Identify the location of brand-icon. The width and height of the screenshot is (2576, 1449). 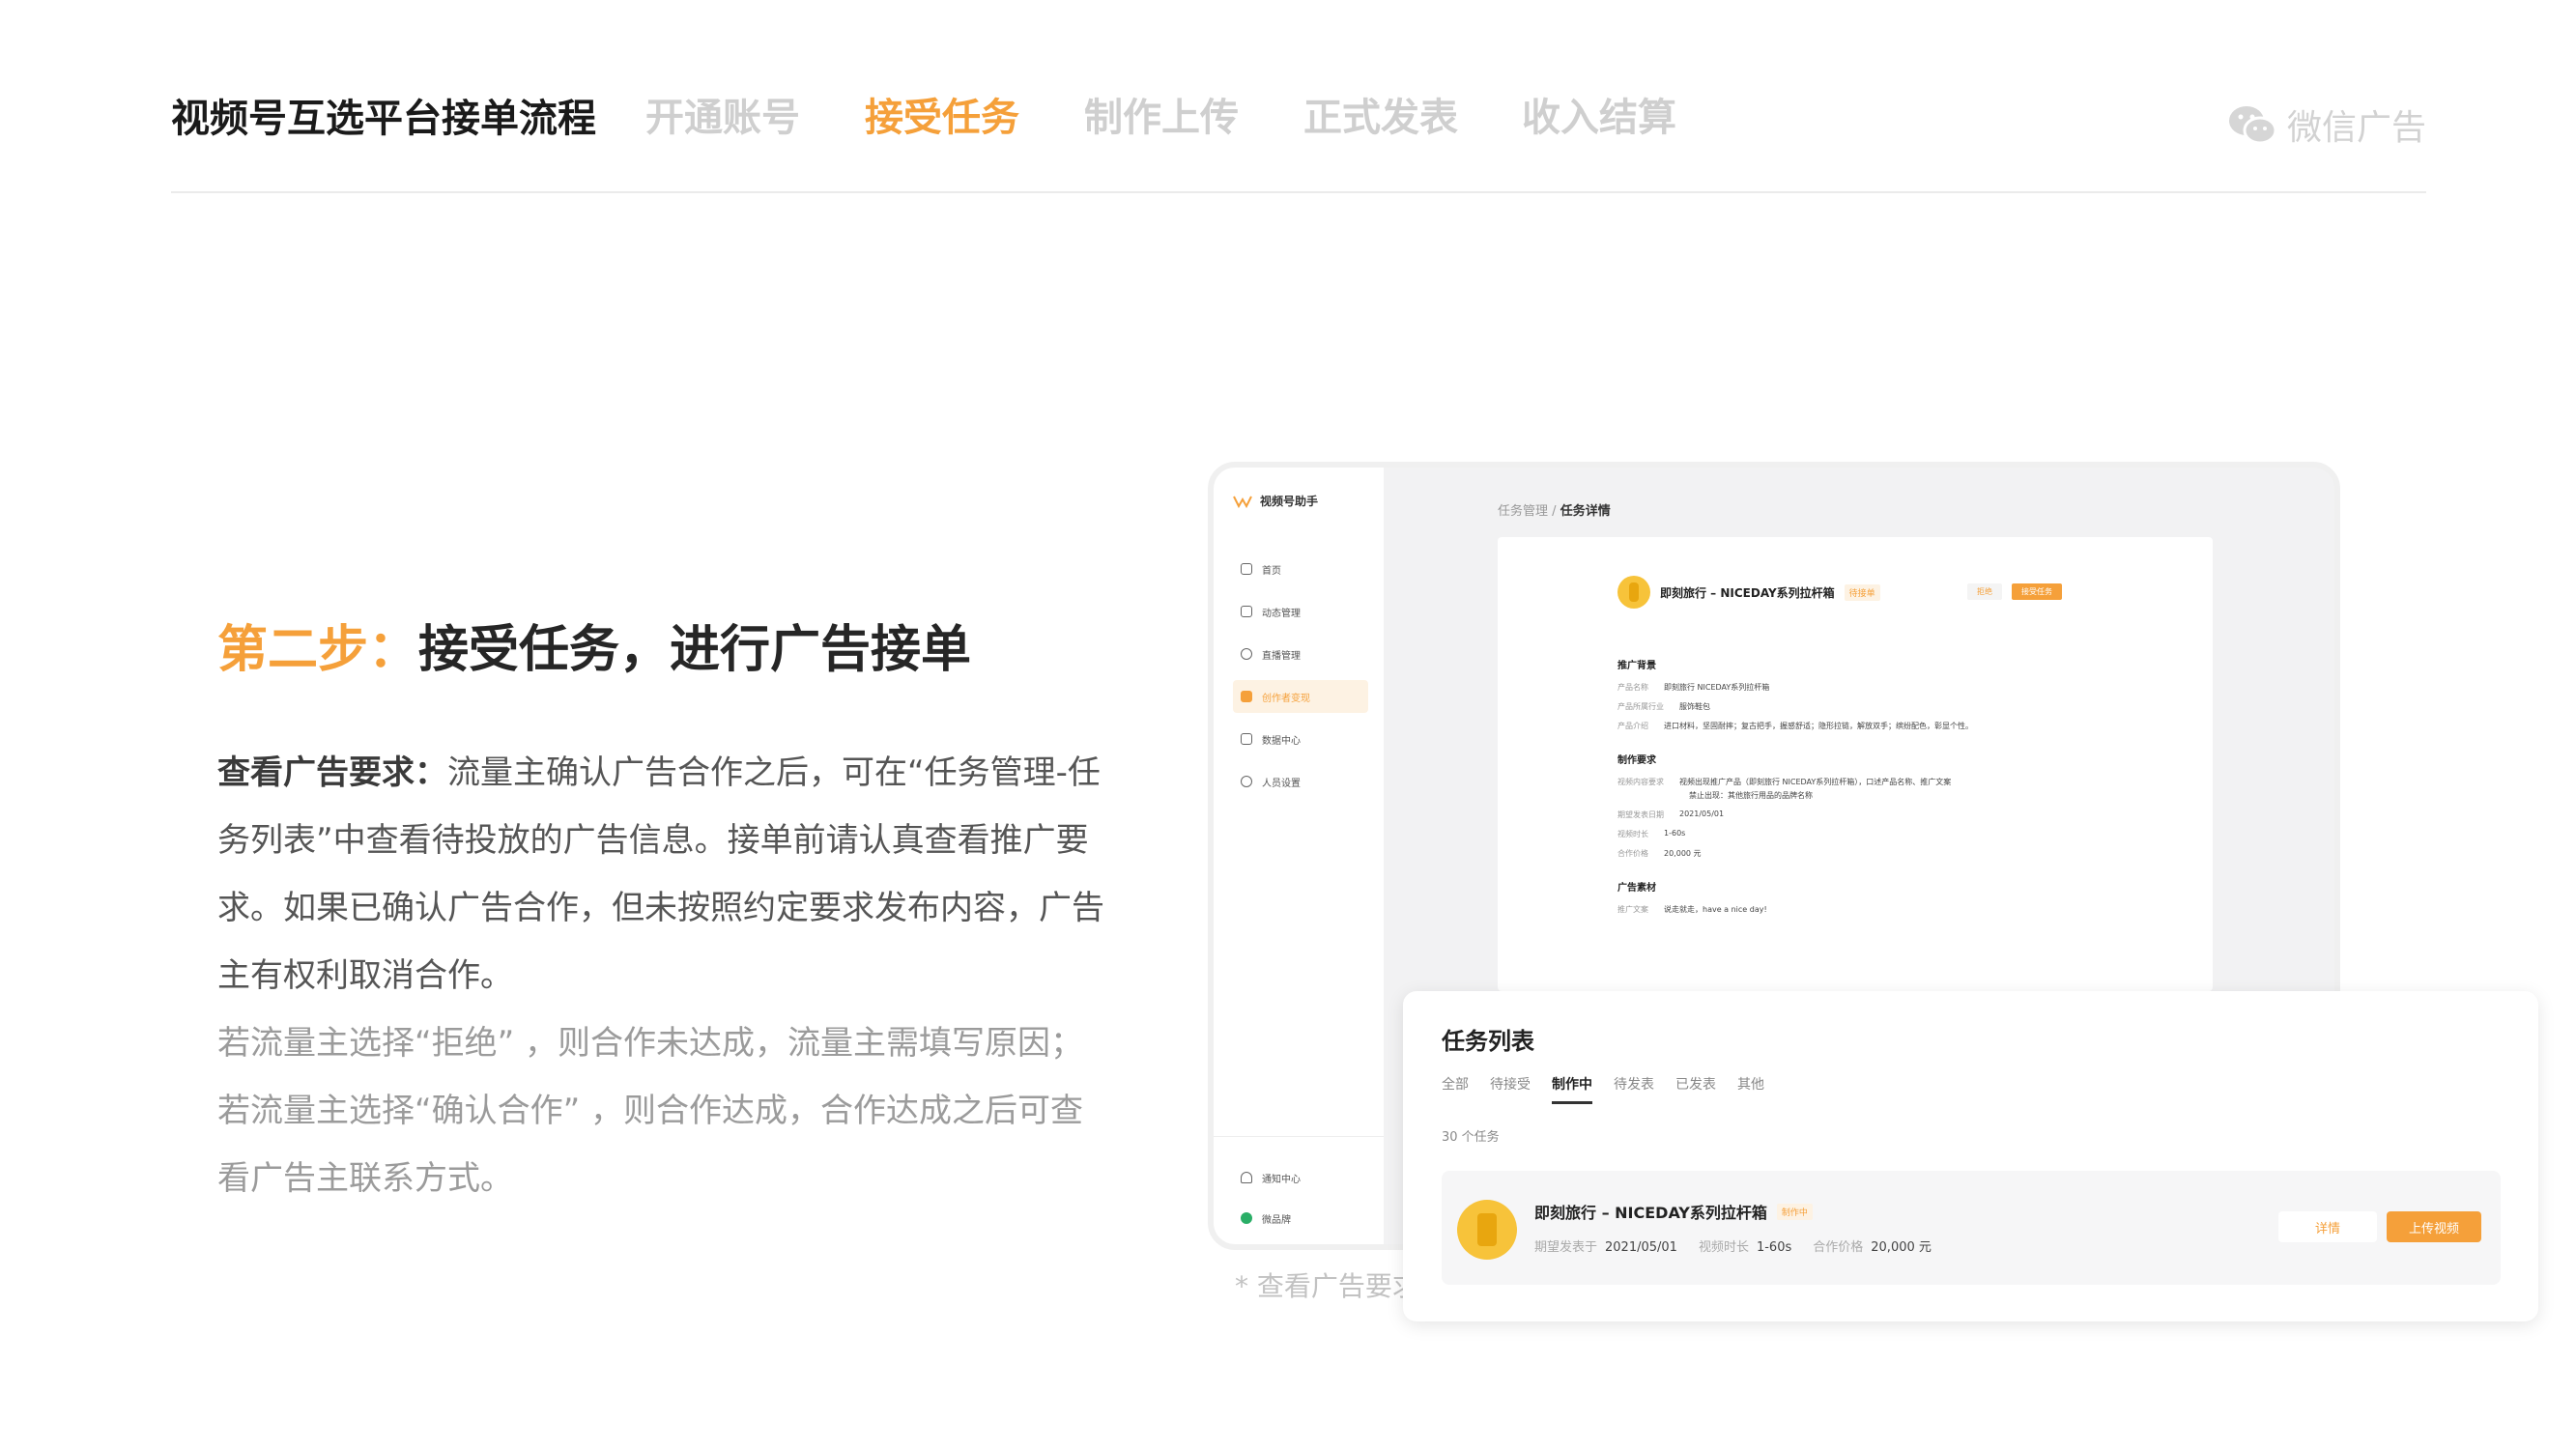
(1247, 1218).